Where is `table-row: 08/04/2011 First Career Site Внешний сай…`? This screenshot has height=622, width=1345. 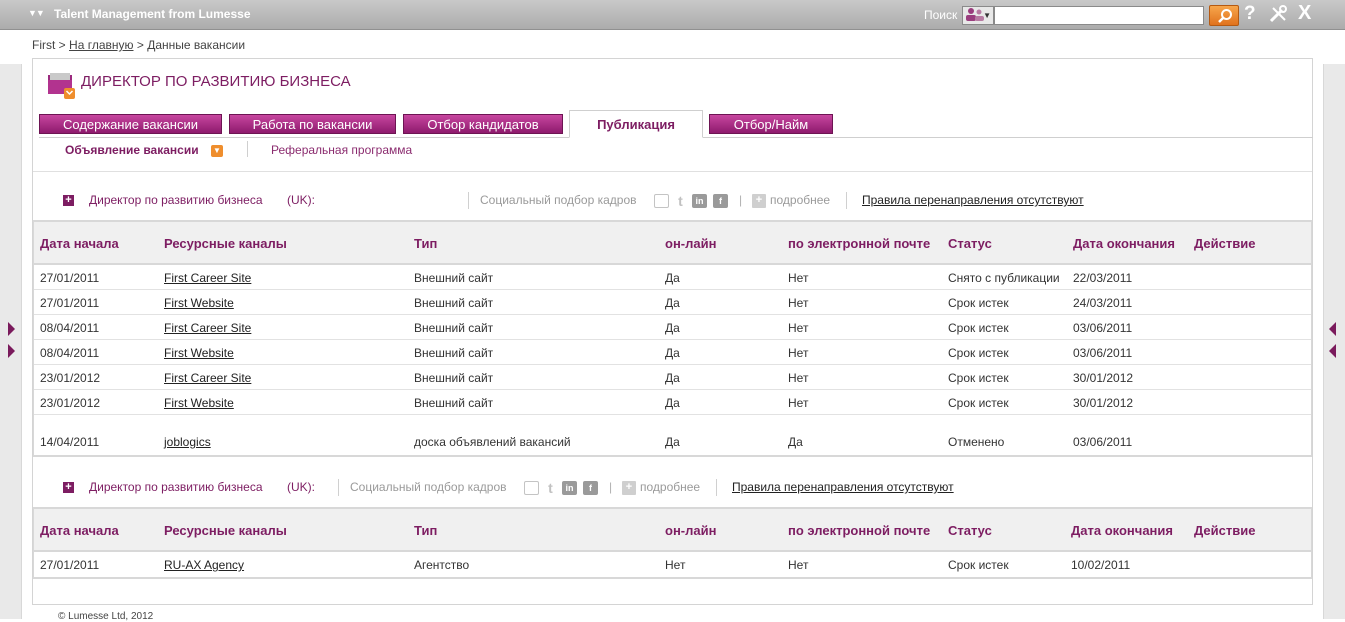
table-row: 08/04/2011 First Career Site Внешний сай… is located at coordinates (672, 327).